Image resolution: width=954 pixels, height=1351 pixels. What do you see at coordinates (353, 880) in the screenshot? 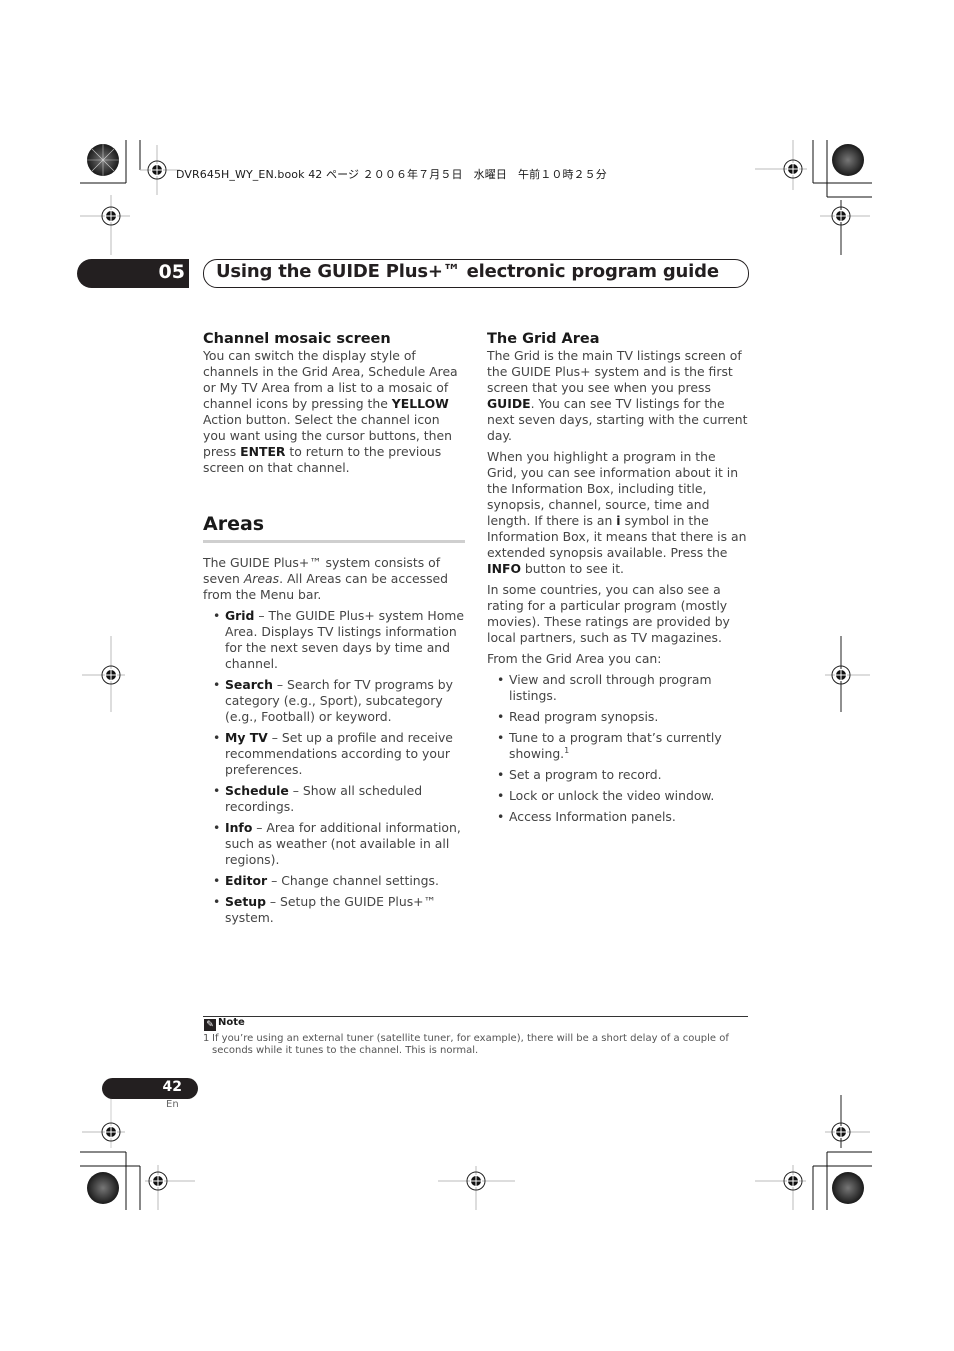
I see `area-desc: – Change channel settings.` at bounding box center [353, 880].